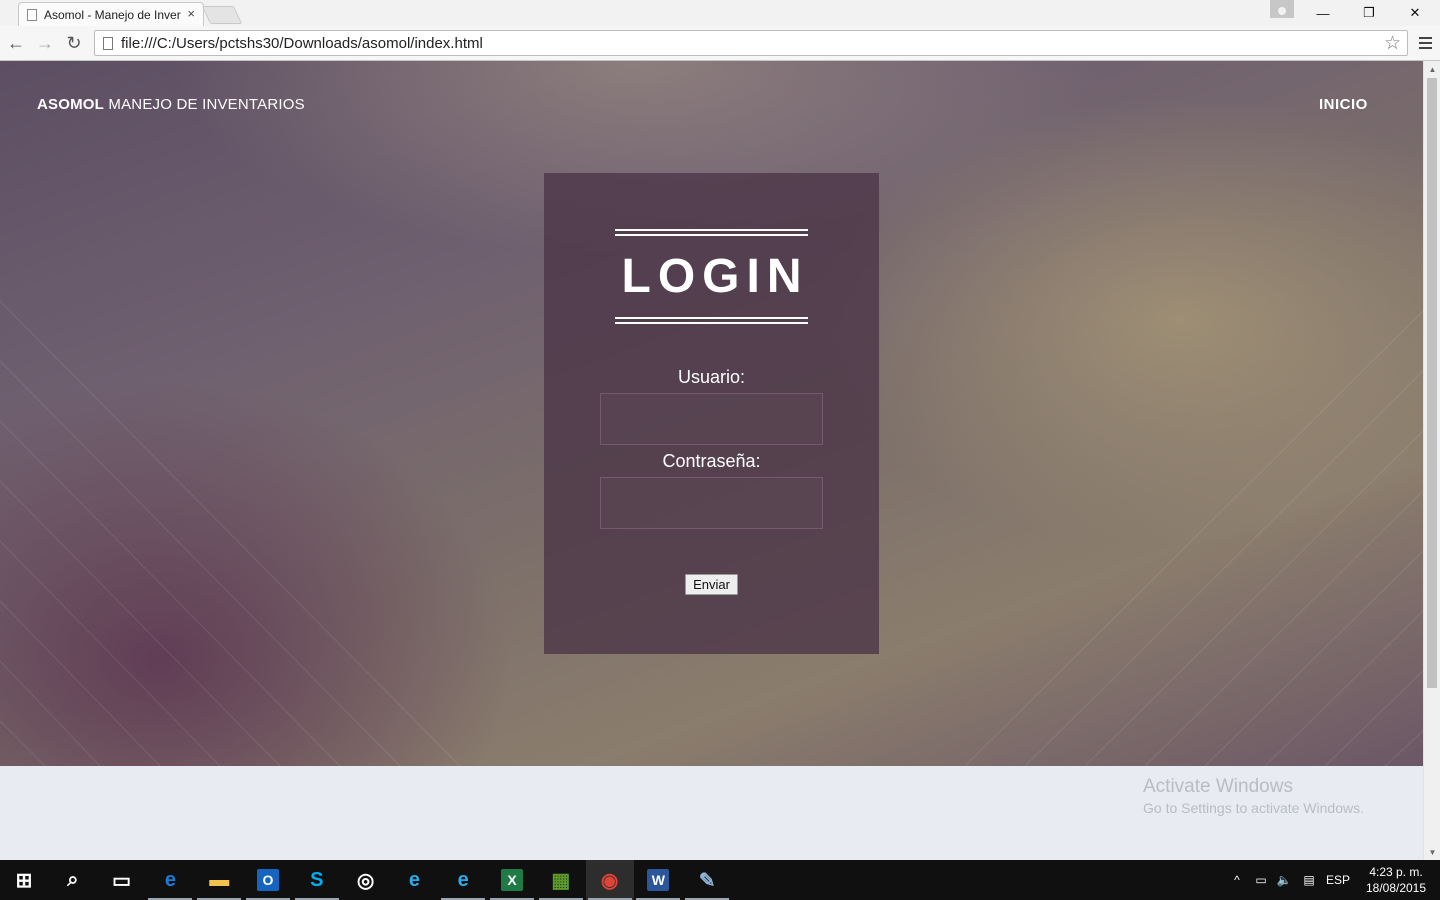 The image size is (1440, 900). I want to click on browser-tab: Asomol - Manejo de Inver ×, so click(111, 14).